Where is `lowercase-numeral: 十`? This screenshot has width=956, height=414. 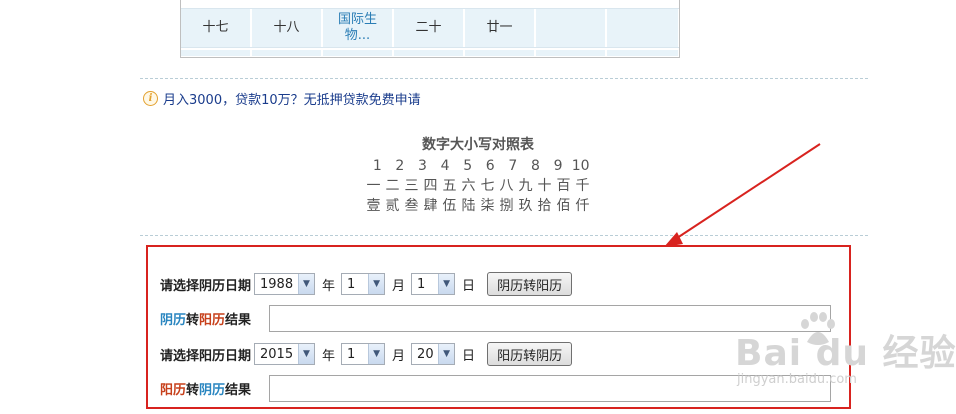
lowercase-numeral: 十 is located at coordinates (544, 186).